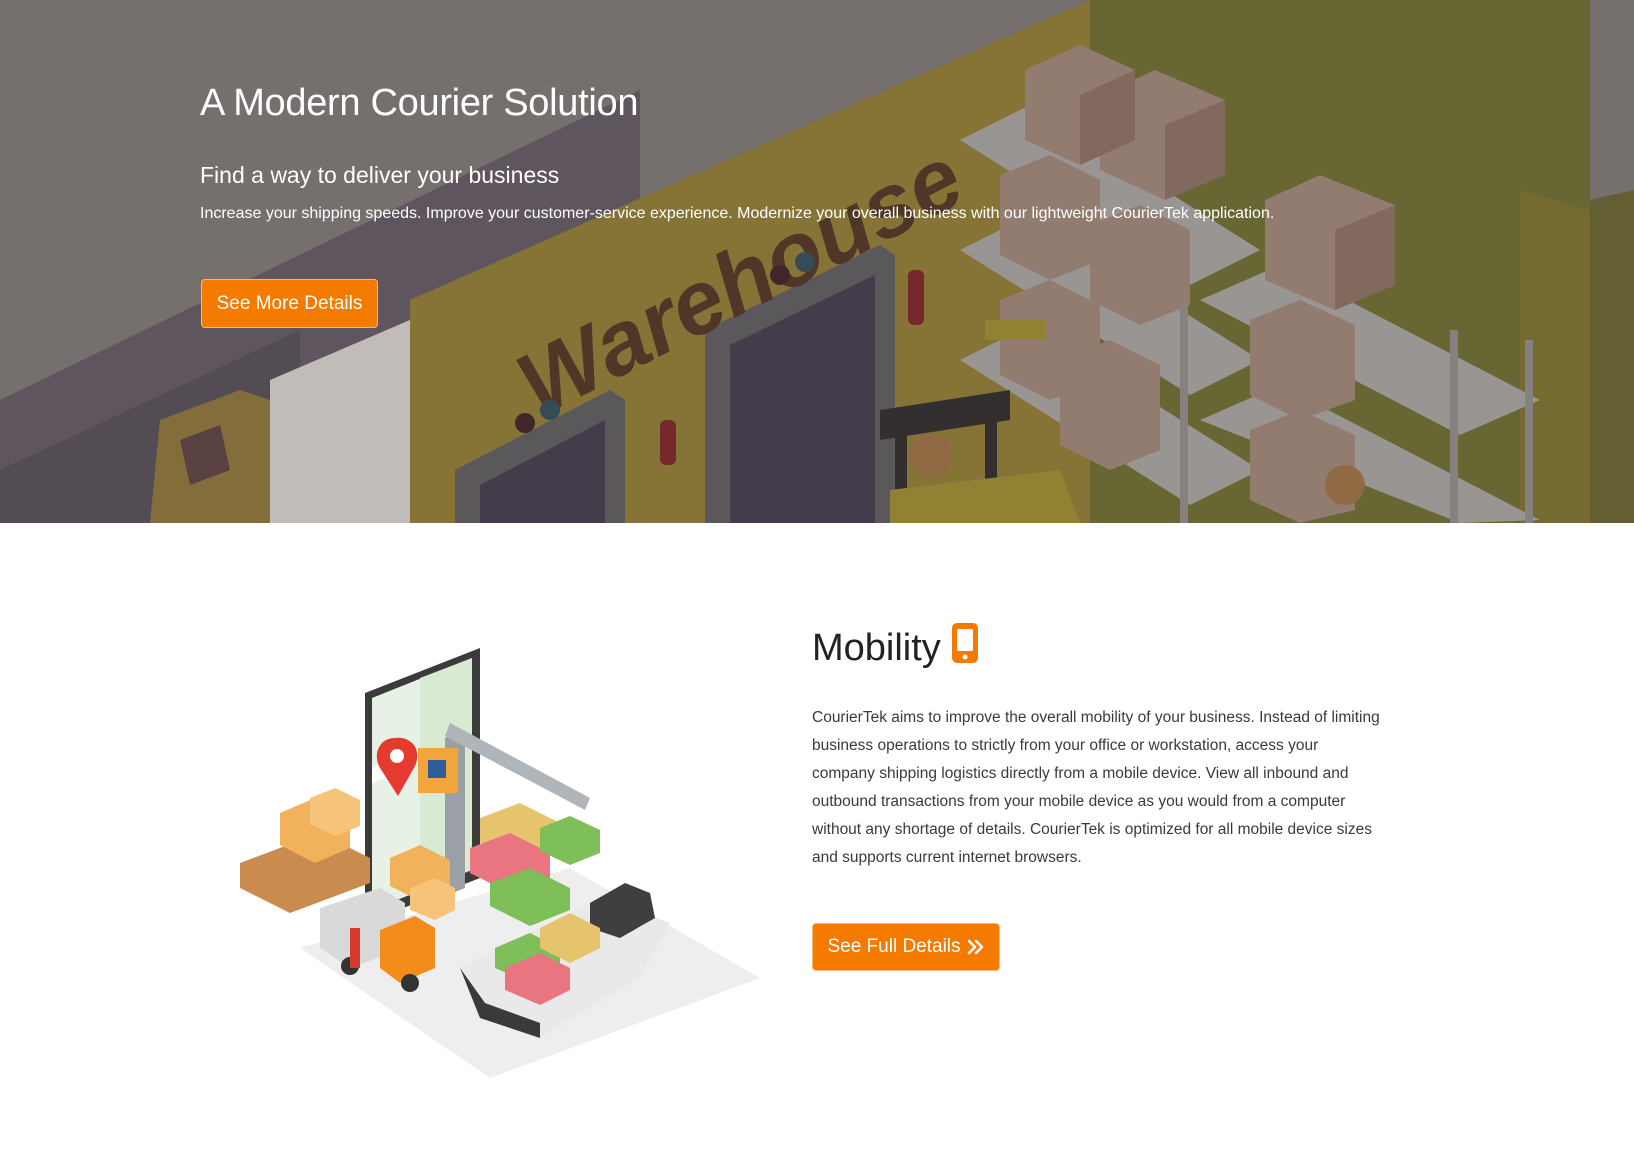 Image resolution: width=1634 pixels, height=1161 pixels. I want to click on see-full-details-button: See Full Details, so click(906, 947).